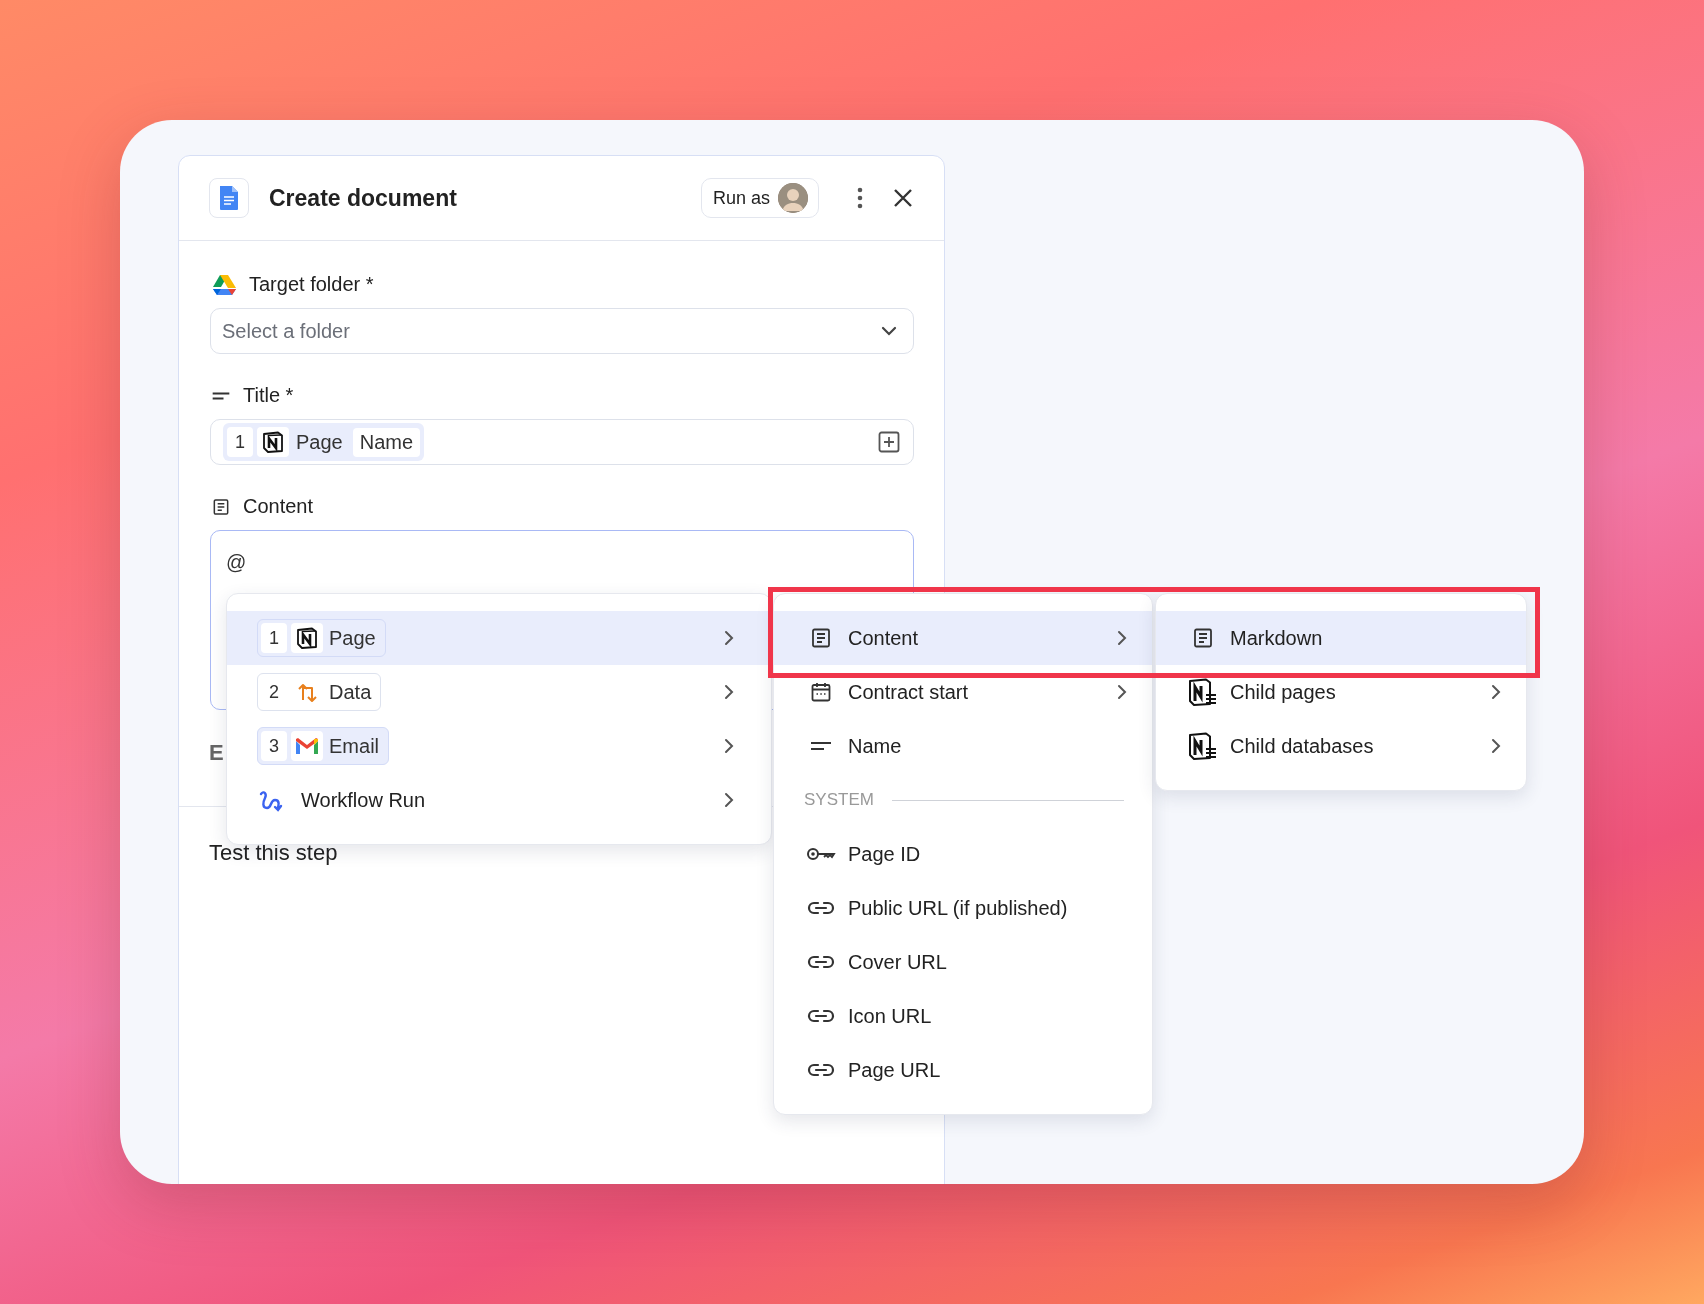 The width and height of the screenshot is (1704, 1304). Describe the element at coordinates (236, 562) in the screenshot. I see `editor-text: @` at that location.